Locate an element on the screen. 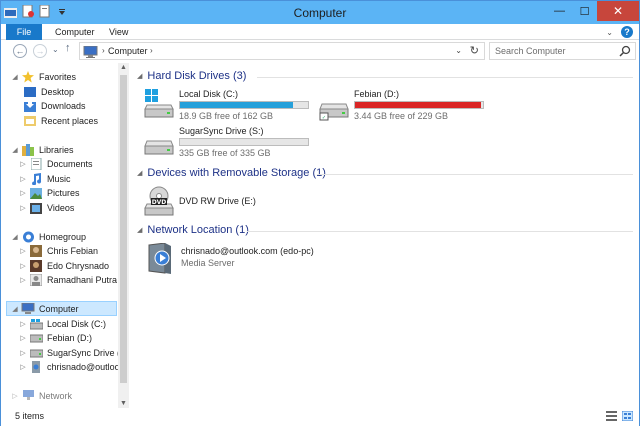  tiles-view-icon is located at coordinates (627, 416).